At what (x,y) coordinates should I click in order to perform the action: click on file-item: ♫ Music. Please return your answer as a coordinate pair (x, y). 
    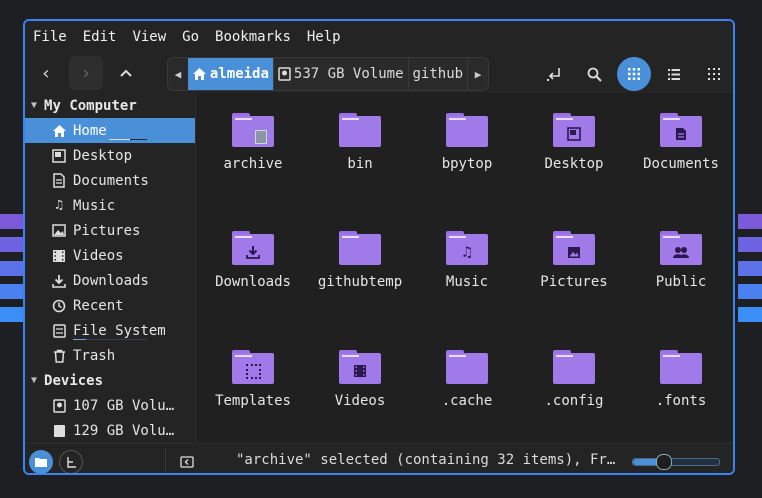
    Looking at the image, I should click on (467, 266).